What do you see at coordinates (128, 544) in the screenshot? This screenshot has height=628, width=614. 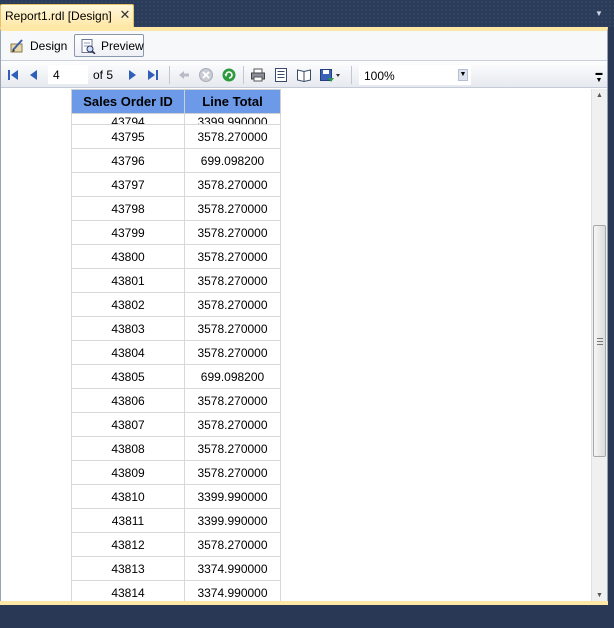 I see `cell-sales-order-id: 43812` at bounding box center [128, 544].